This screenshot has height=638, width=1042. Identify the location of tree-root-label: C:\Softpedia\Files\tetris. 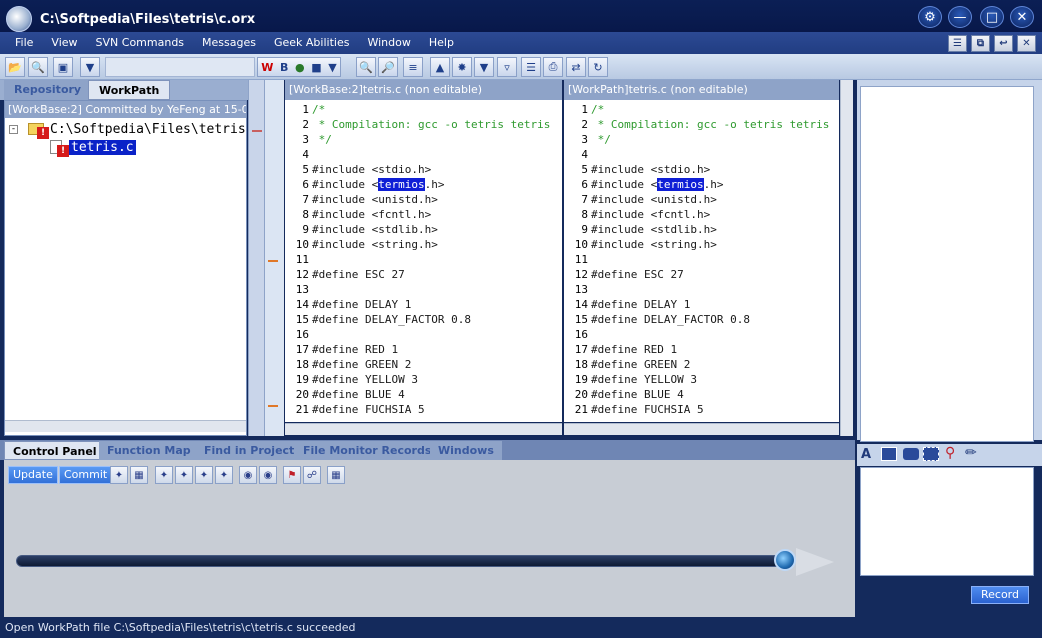
(148, 129).